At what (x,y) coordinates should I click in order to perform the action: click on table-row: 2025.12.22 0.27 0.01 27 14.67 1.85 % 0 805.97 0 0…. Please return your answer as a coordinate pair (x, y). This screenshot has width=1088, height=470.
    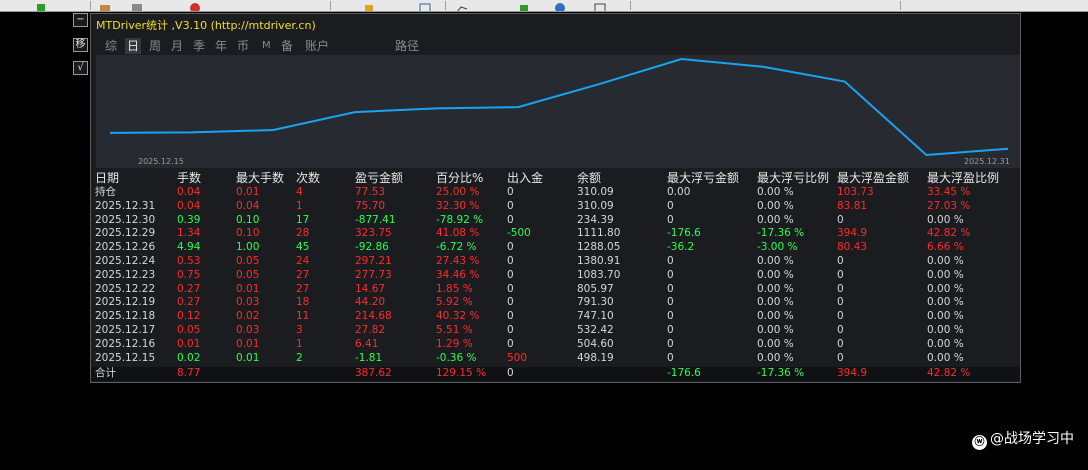
    Looking at the image, I should click on (555, 290).